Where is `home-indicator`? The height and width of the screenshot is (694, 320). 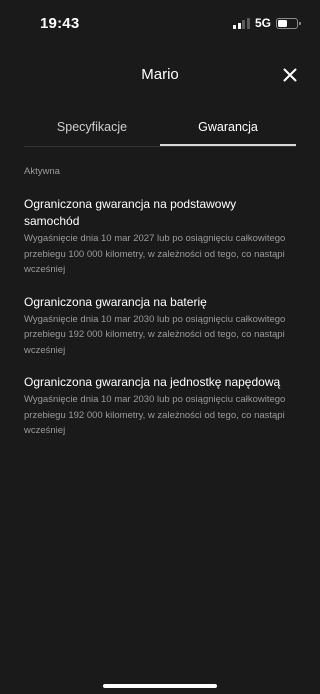 home-indicator is located at coordinates (160, 686).